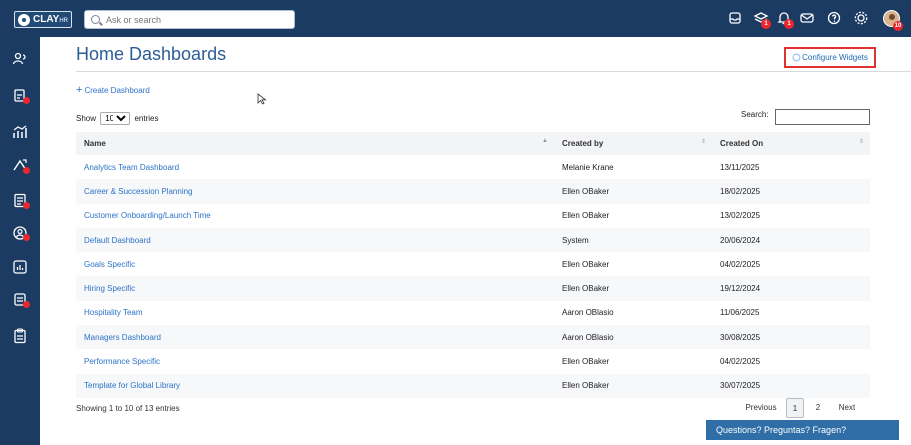  I want to click on dashboard-name-link: Hiring Specific, so click(315, 288).